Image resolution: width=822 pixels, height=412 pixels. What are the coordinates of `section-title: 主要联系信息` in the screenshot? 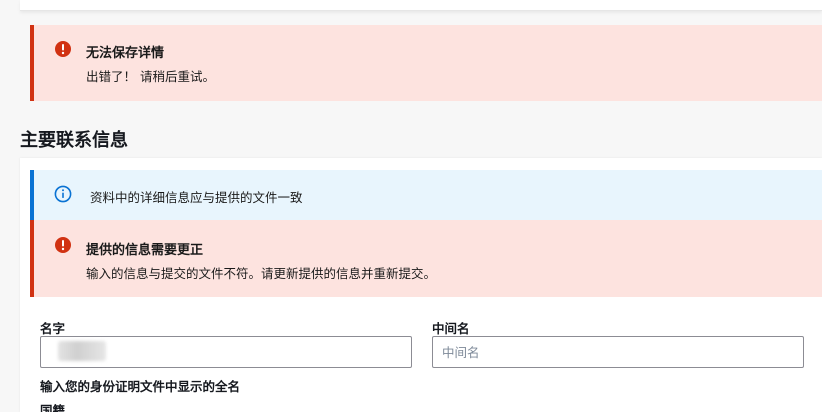 It's located at (74, 140).